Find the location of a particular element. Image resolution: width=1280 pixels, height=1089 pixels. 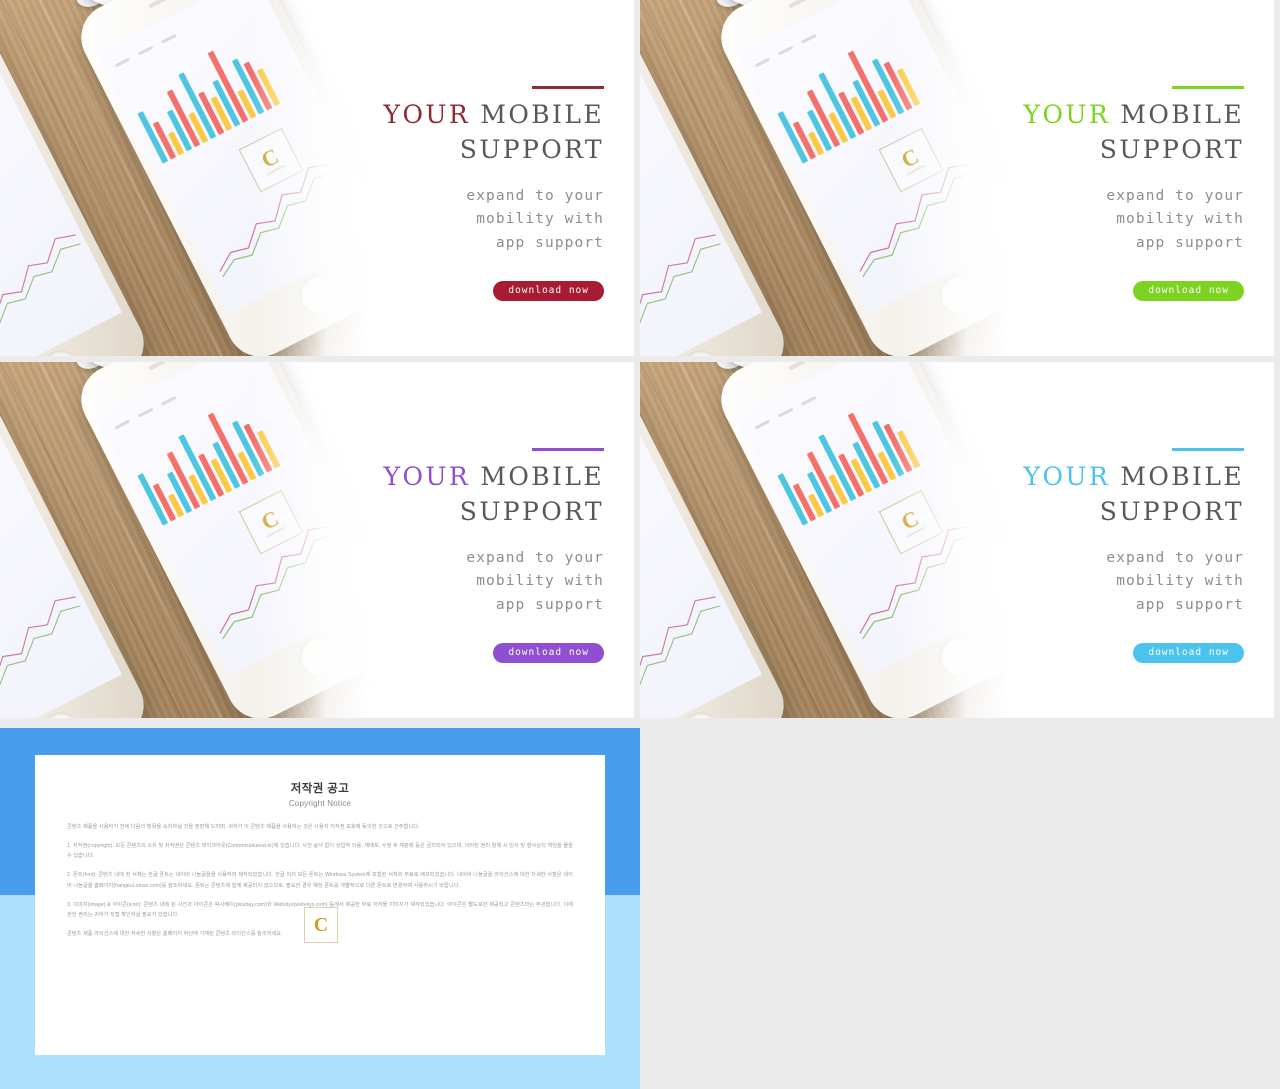

copyright-title-ko: 저작권 공고 is located at coordinates (320, 789).